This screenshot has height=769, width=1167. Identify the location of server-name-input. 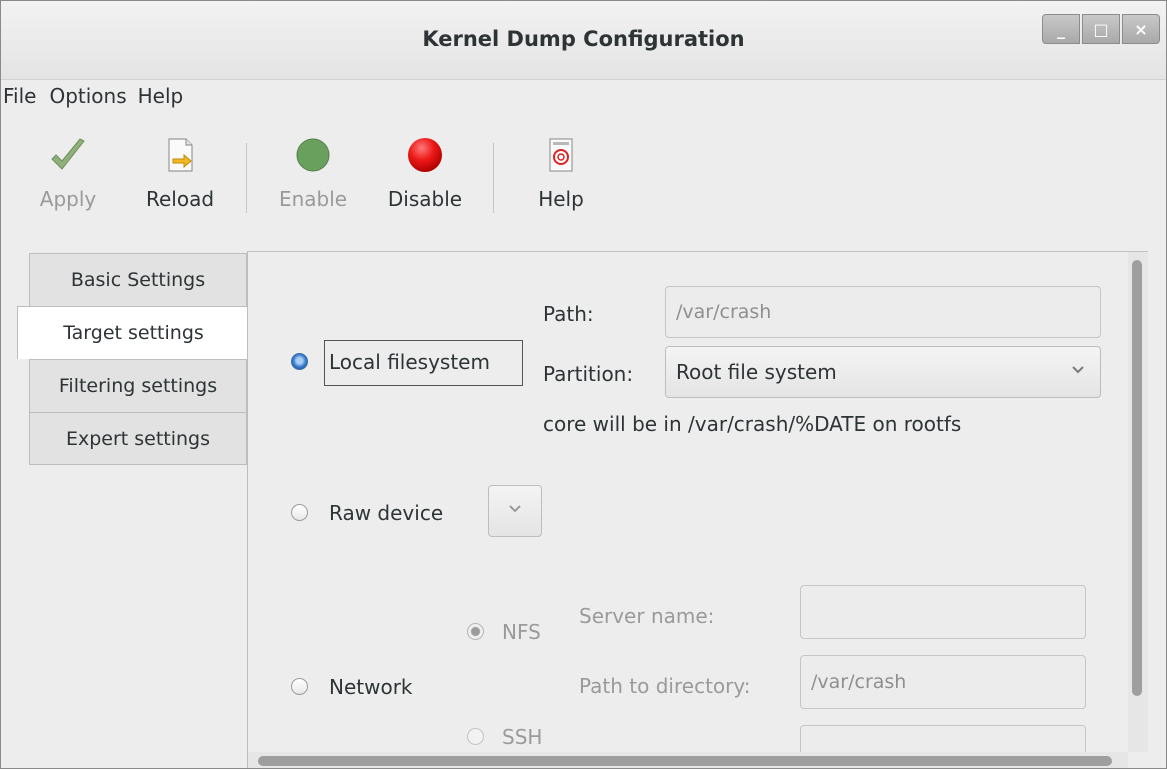
(943, 612).